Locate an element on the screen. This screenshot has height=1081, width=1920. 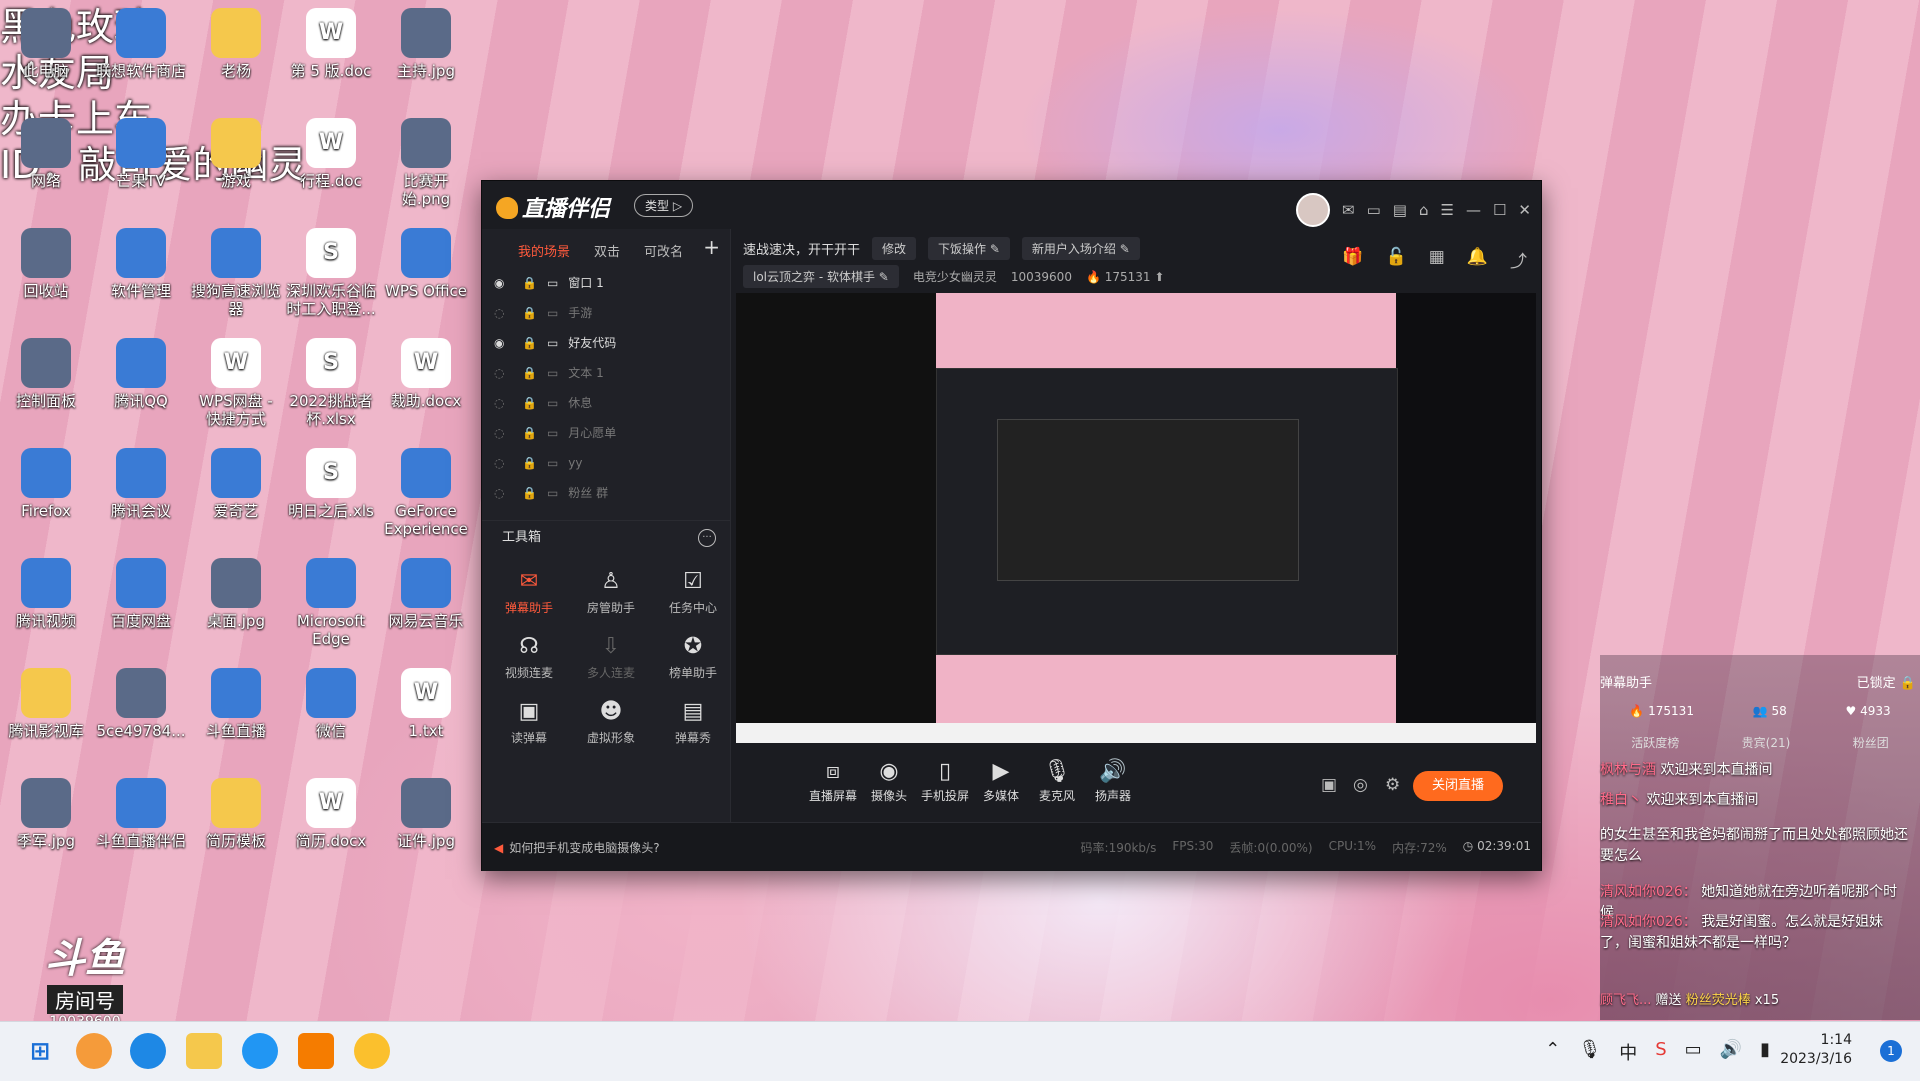
taskbar-character-app-icon is located at coordinates (372, 1051).